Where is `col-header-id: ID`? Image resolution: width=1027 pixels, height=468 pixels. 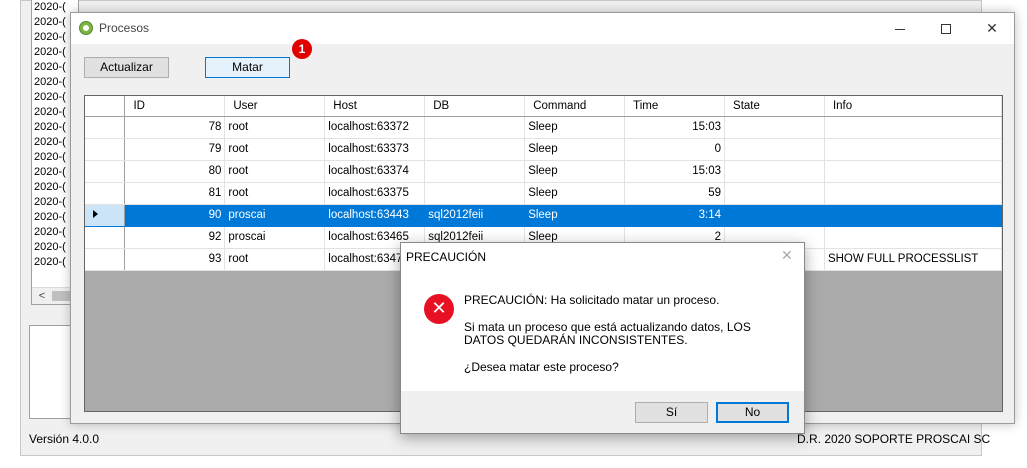 col-header-id: ID is located at coordinates (175, 106).